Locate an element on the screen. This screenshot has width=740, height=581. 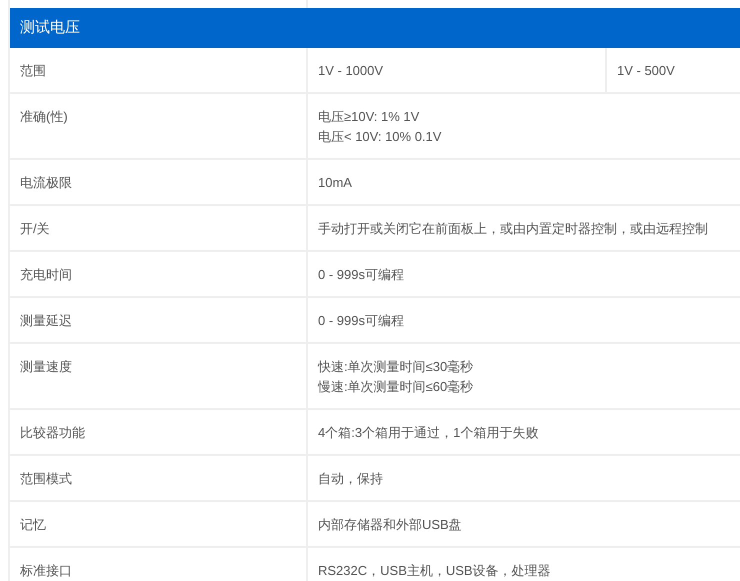
row-label: 电流极限 is located at coordinates (46, 183).